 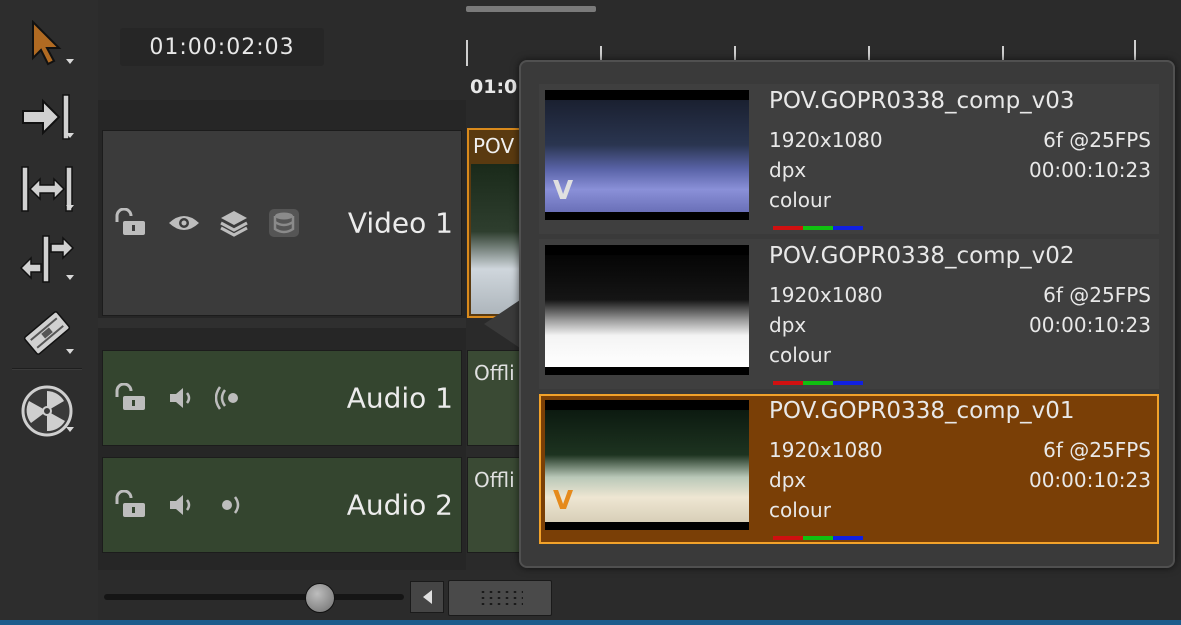 What do you see at coordinates (497, 239) in the screenshot?
I see `clip-thumbnail` at bounding box center [497, 239].